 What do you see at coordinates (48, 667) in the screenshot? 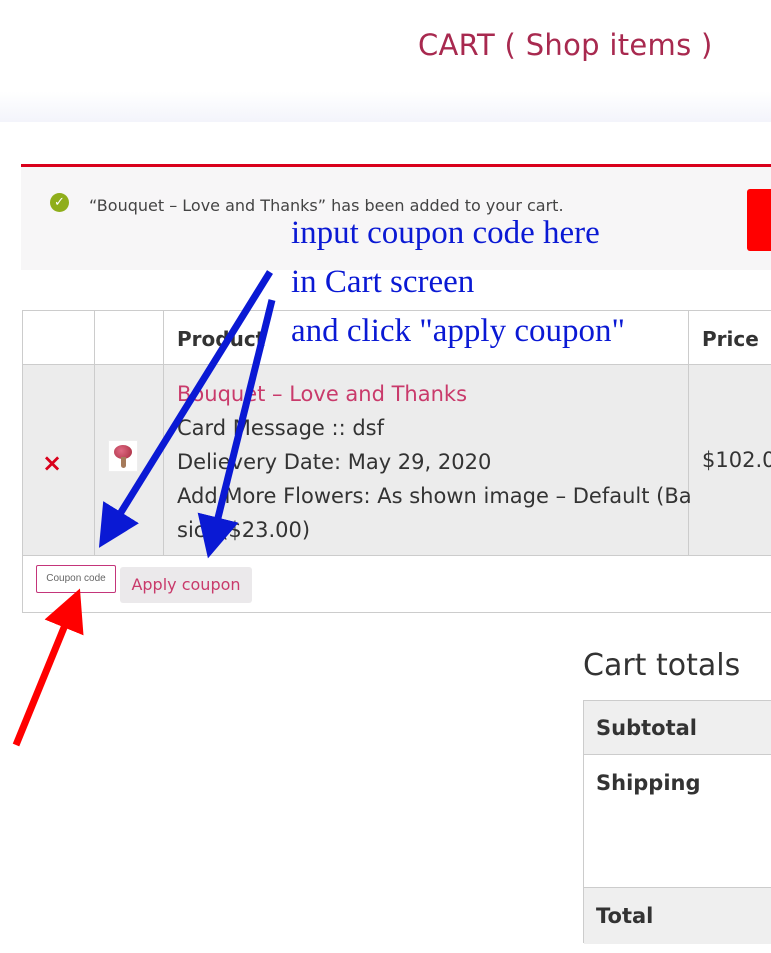
I see `red-arrow-to-input` at bounding box center [48, 667].